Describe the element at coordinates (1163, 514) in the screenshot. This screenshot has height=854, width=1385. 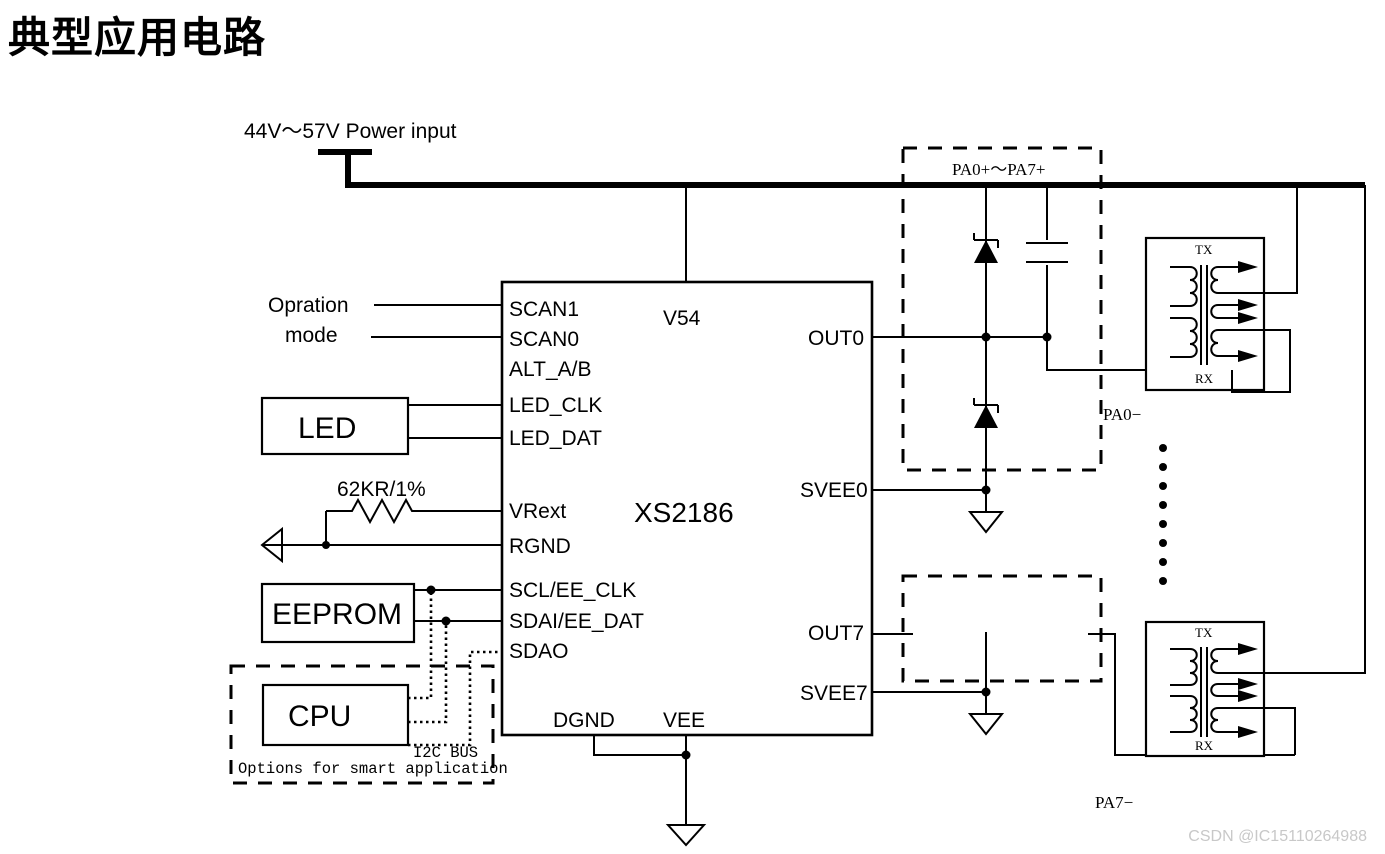
I see `port-ellipsis-dots` at that location.